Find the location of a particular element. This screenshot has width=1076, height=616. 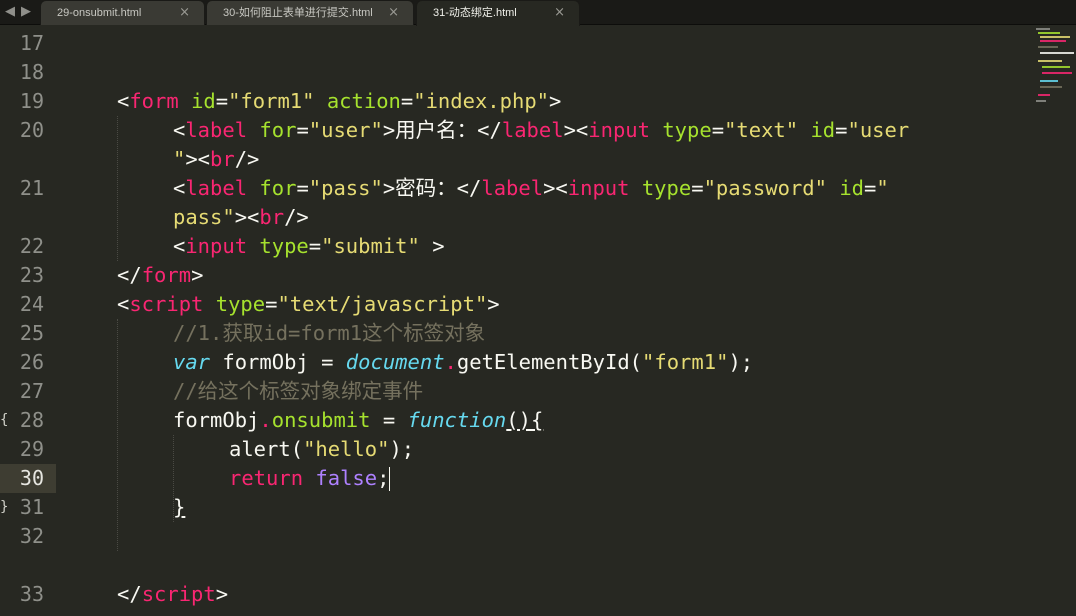

code-line-30: return false; is located at coordinates (310, 478).